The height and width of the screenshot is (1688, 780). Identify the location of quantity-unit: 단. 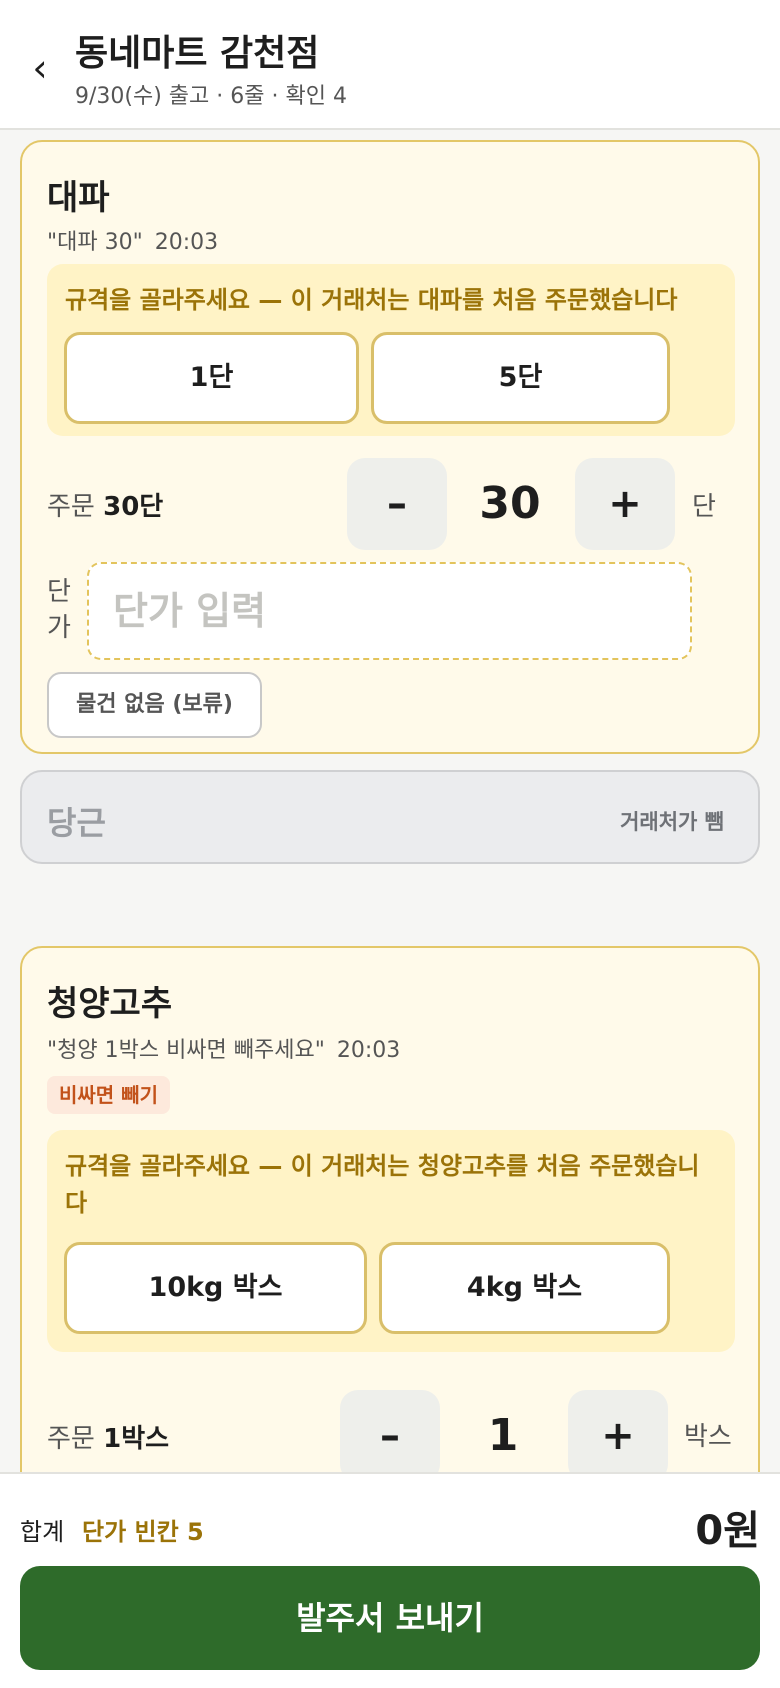
(704, 507).